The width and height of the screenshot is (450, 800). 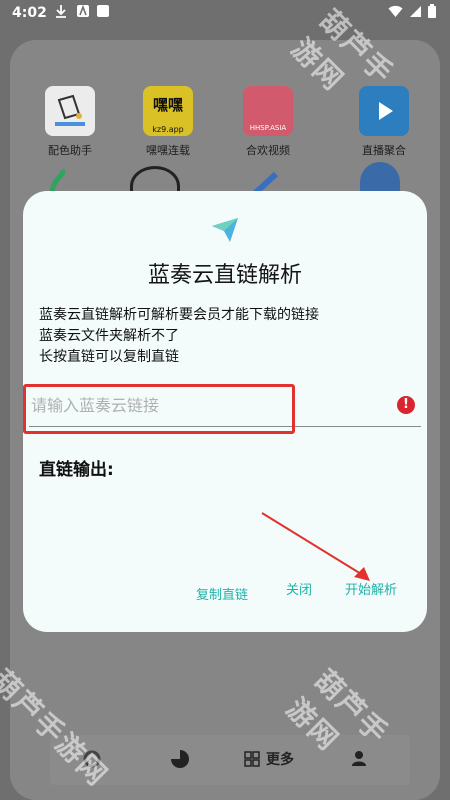 I want to click on app-notification-icon, so click(x=83, y=10).